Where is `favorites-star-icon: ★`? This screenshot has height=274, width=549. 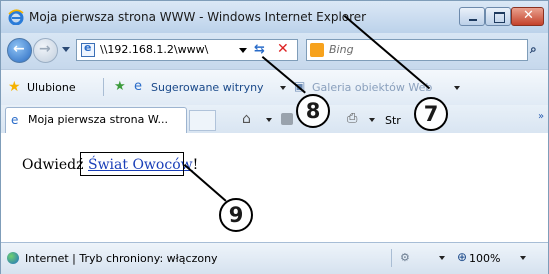 favorites-star-icon: ★ is located at coordinates (14, 87).